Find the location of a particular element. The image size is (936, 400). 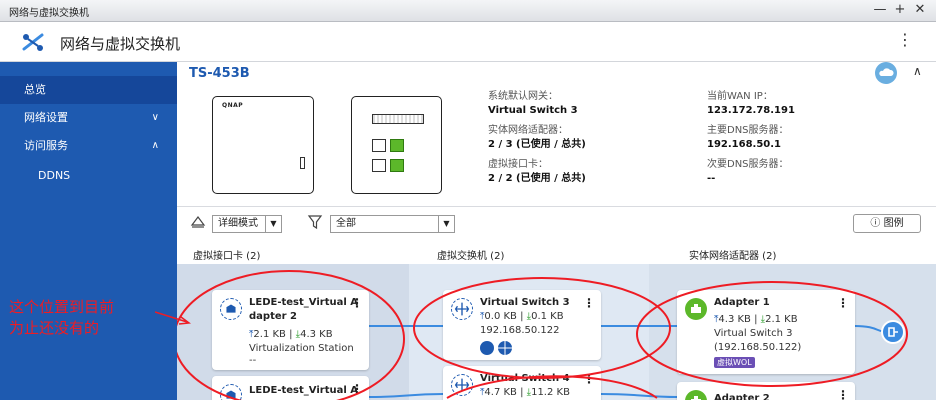

annotation-text: 这个位置到目前 为止还没有的 is located at coordinates (61, 318).